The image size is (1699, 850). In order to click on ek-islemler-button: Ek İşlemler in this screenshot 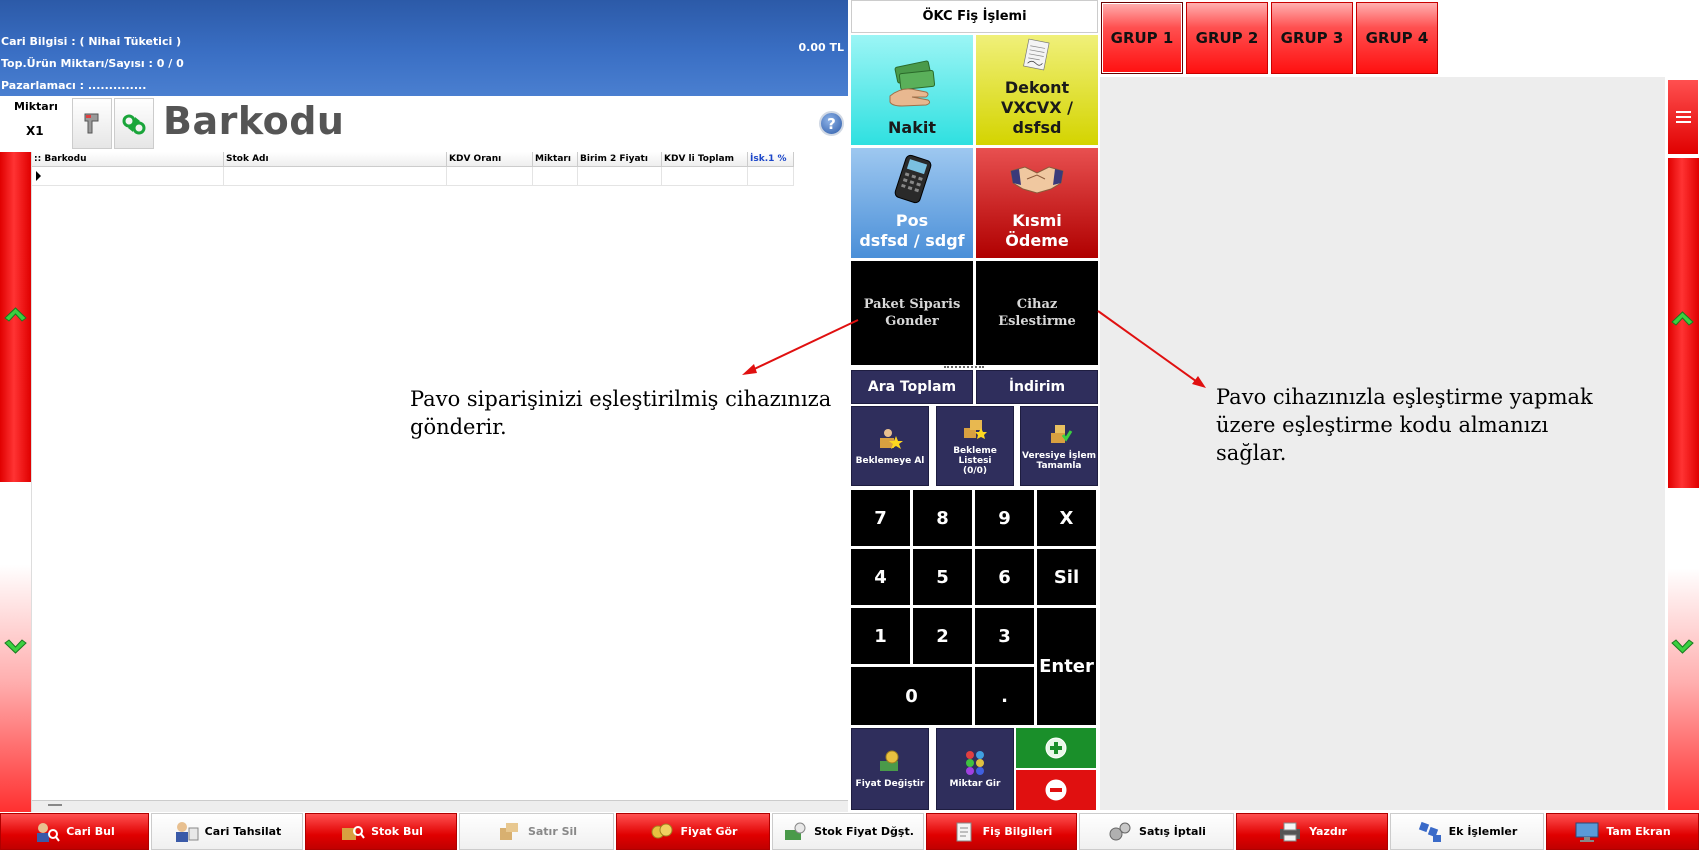, I will do `click(1467, 831)`.